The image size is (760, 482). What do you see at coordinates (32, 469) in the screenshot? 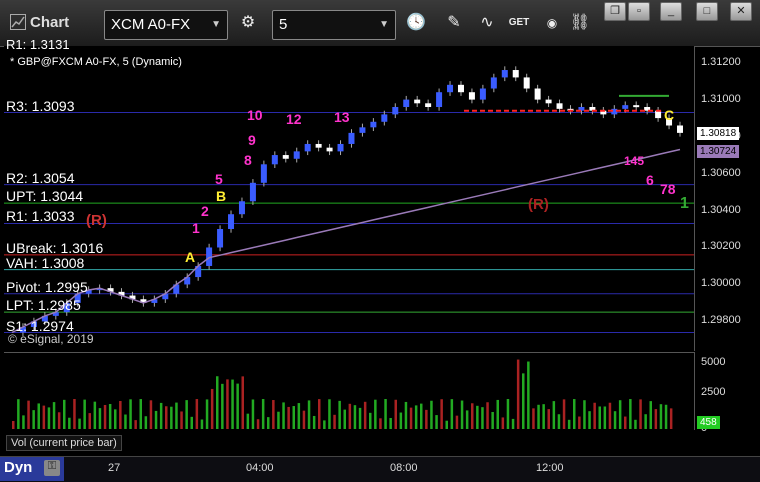
I see `workspace-tab: Dyn ⚿` at bounding box center [32, 469].